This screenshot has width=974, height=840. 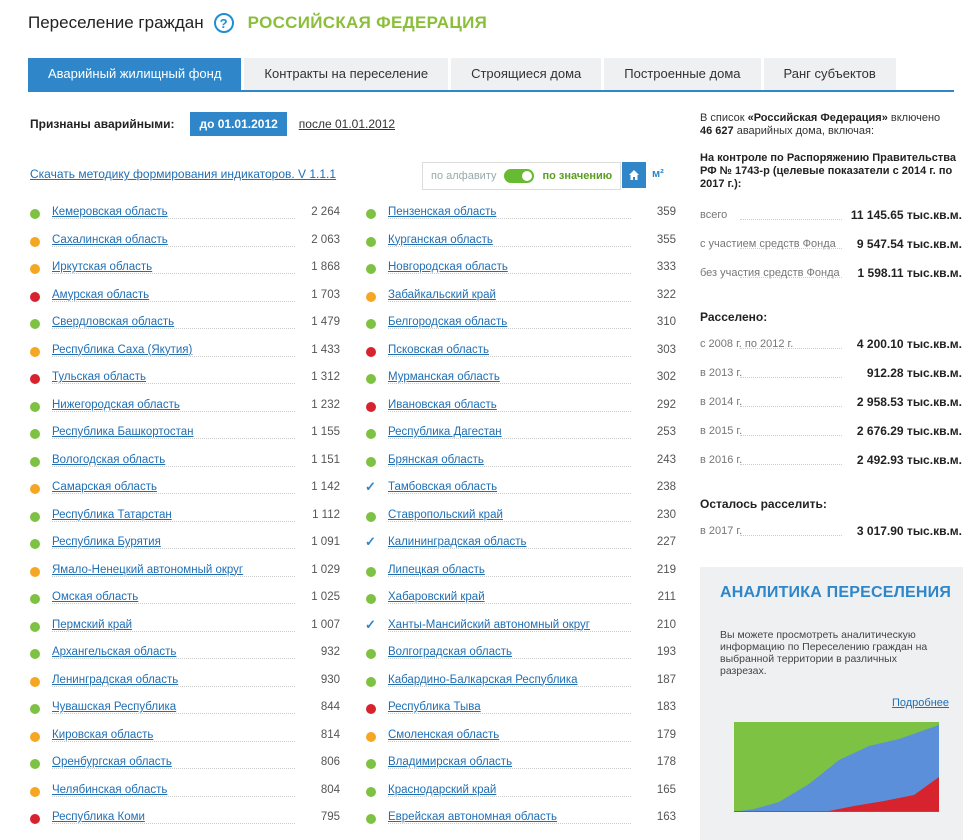 I want to click on region-row: Оренбургская область 806, so click(x=185, y=769).